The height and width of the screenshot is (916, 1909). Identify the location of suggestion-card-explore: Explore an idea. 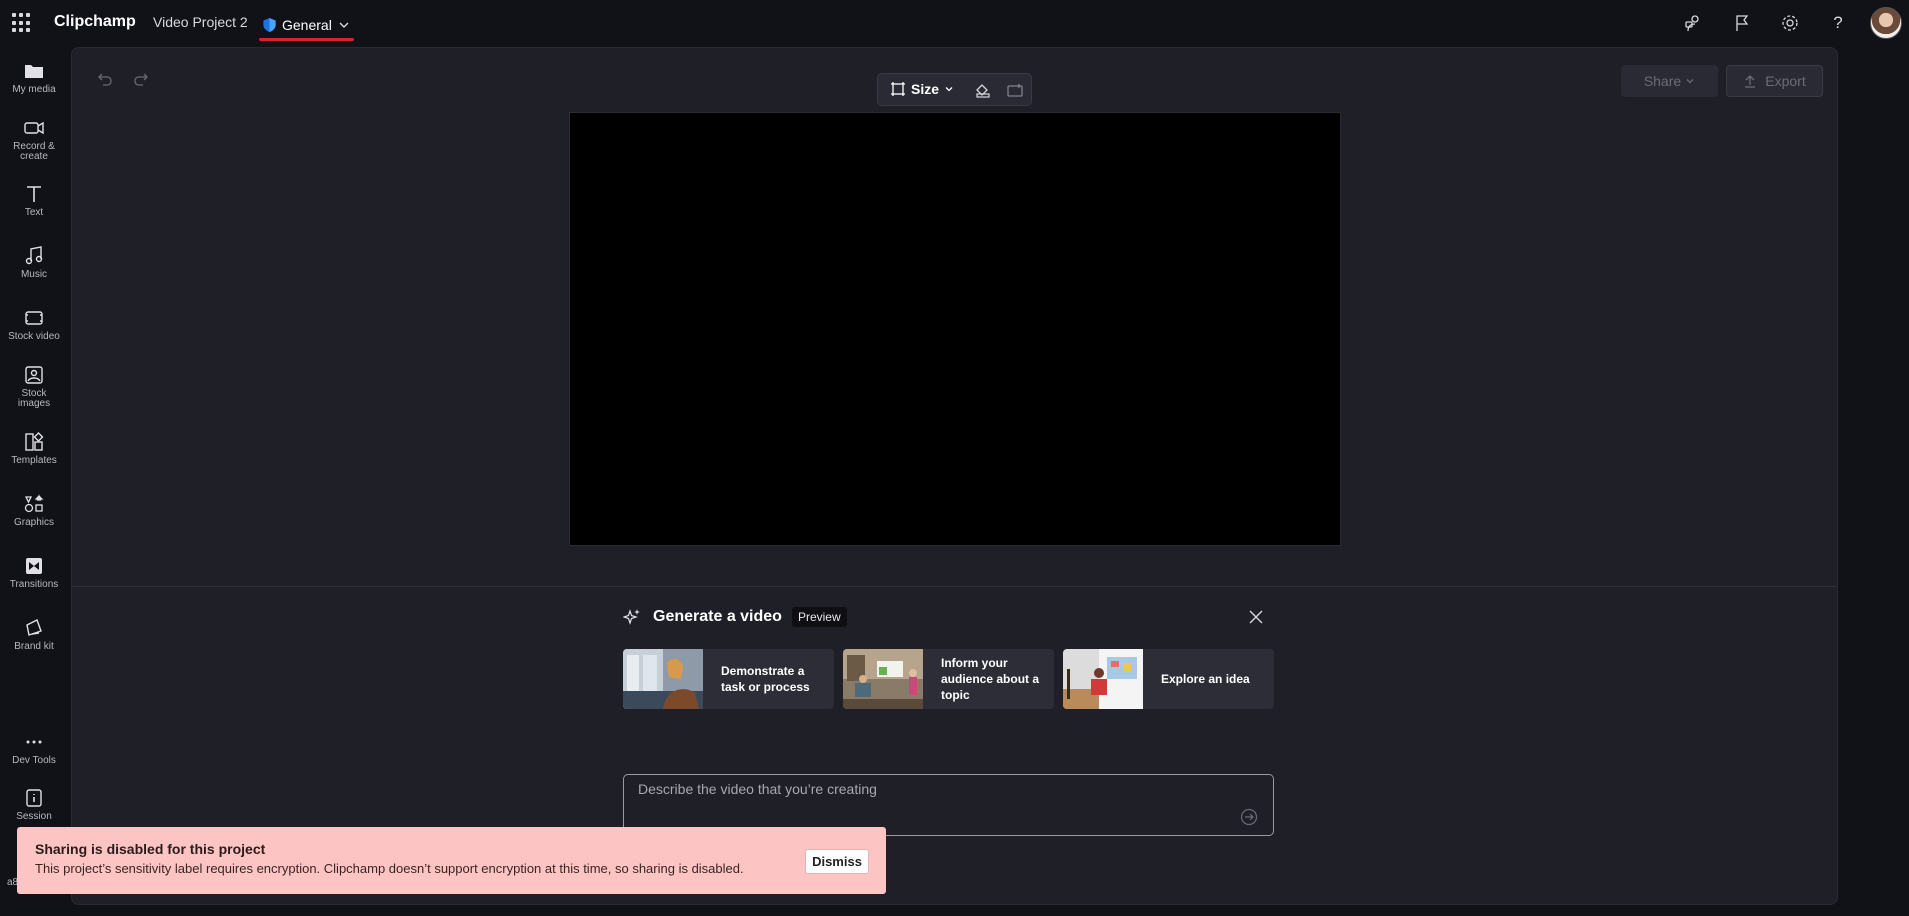
(1168, 679).